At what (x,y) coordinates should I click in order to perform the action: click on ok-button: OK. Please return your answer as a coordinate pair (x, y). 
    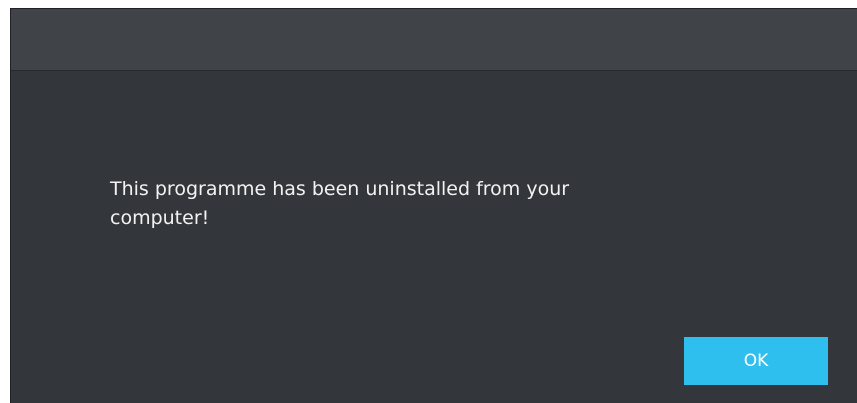
    Looking at the image, I should click on (756, 361).